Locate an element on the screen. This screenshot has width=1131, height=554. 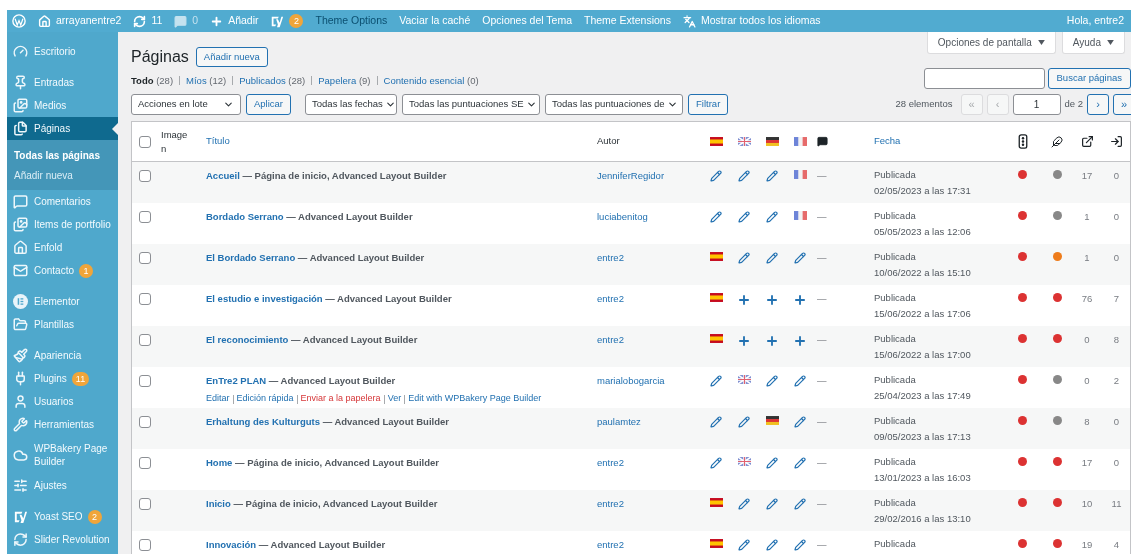
toolbar-link: Vaciar la caché is located at coordinates (435, 21).